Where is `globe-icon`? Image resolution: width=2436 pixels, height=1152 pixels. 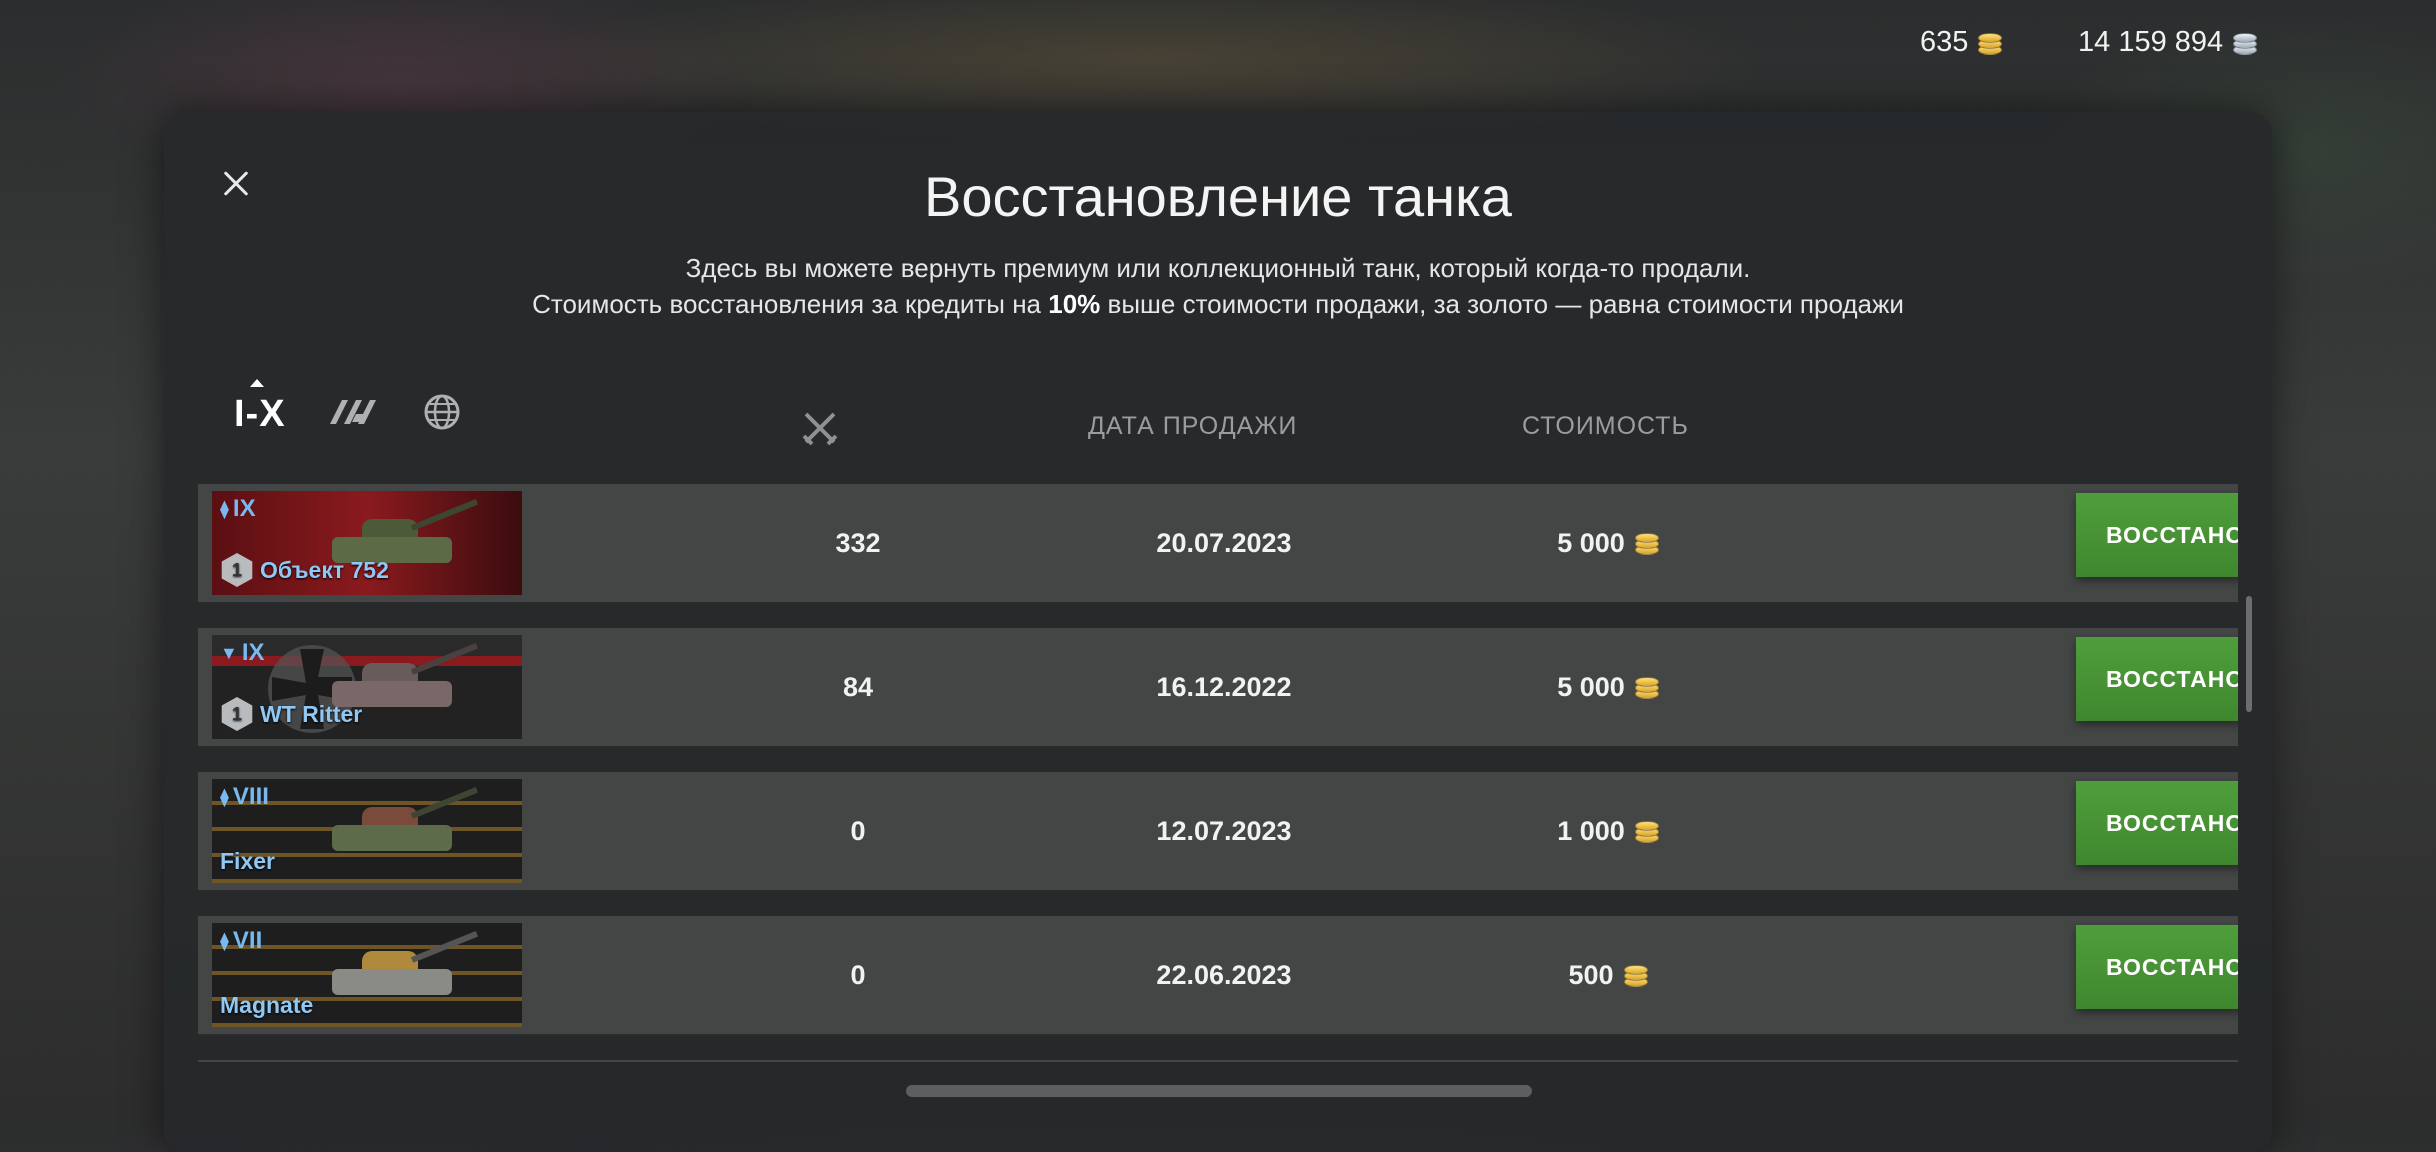 globe-icon is located at coordinates (442, 414).